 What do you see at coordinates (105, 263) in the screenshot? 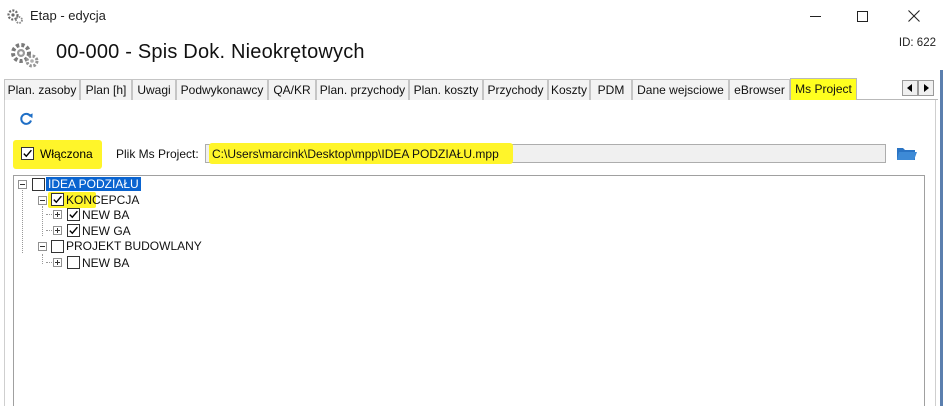
I see `tree-node-new-ba-2: NEW BA` at bounding box center [105, 263].